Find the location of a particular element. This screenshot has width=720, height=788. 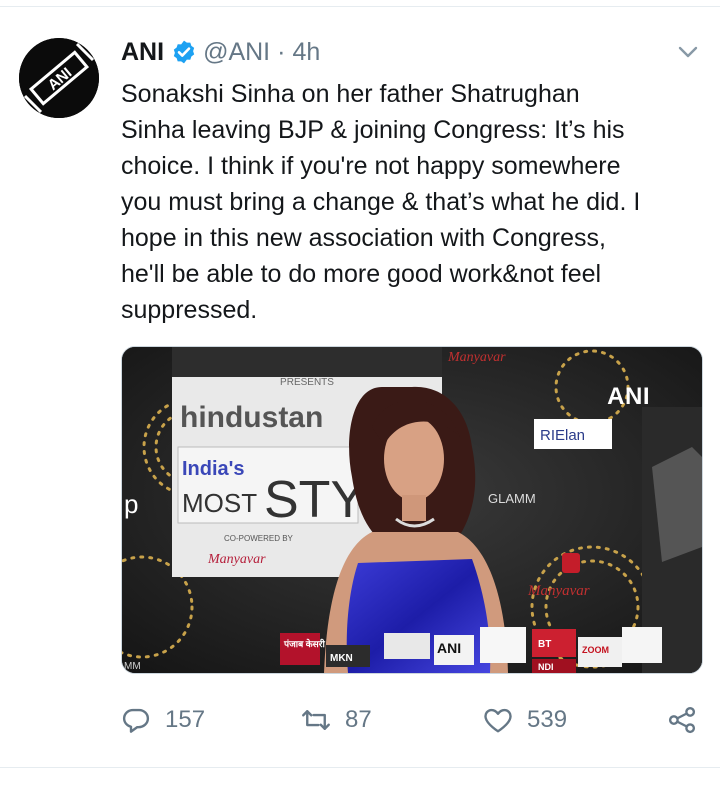

backdrop-glamm: GLAMM is located at coordinates (512, 498).